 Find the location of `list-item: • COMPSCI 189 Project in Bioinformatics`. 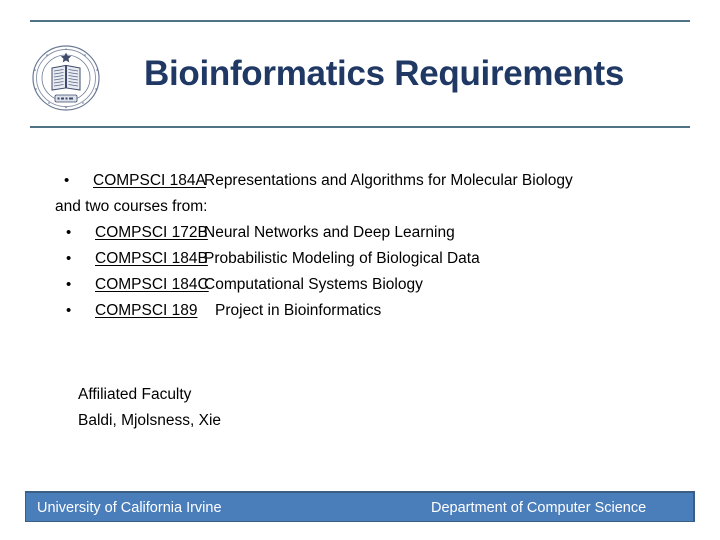

list-item: • COMPSCI 189 Project in Bioinformatics is located at coordinates (360, 311).